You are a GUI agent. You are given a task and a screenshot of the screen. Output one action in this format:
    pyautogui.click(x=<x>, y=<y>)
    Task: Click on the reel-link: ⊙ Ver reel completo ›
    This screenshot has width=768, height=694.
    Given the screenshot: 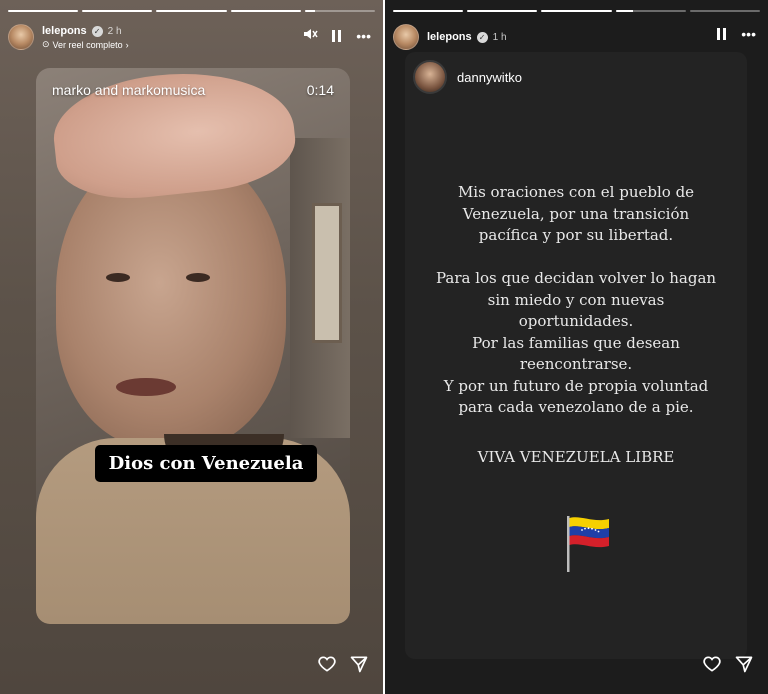 What is the action you would take?
    pyautogui.click(x=85, y=44)
    